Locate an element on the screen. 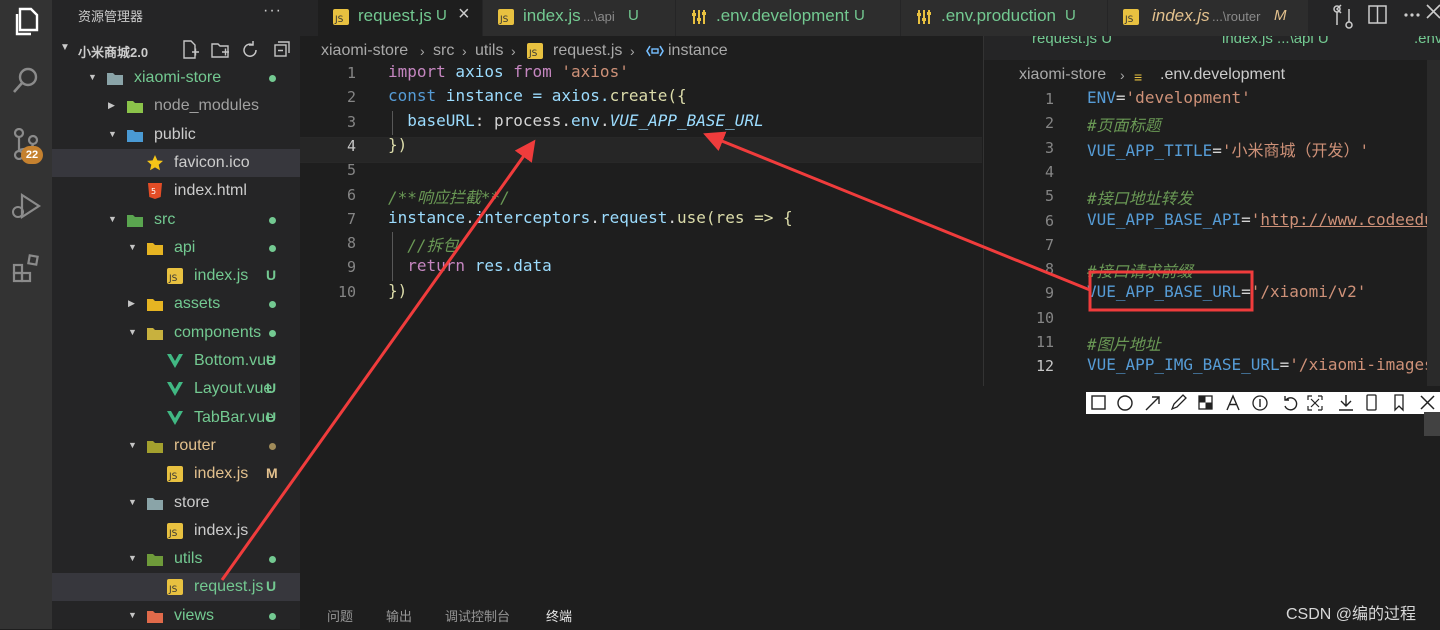 The width and height of the screenshot is (1440, 630). tab-index-js-router: JS index.js ...\router M is located at coordinates (1208, 18).